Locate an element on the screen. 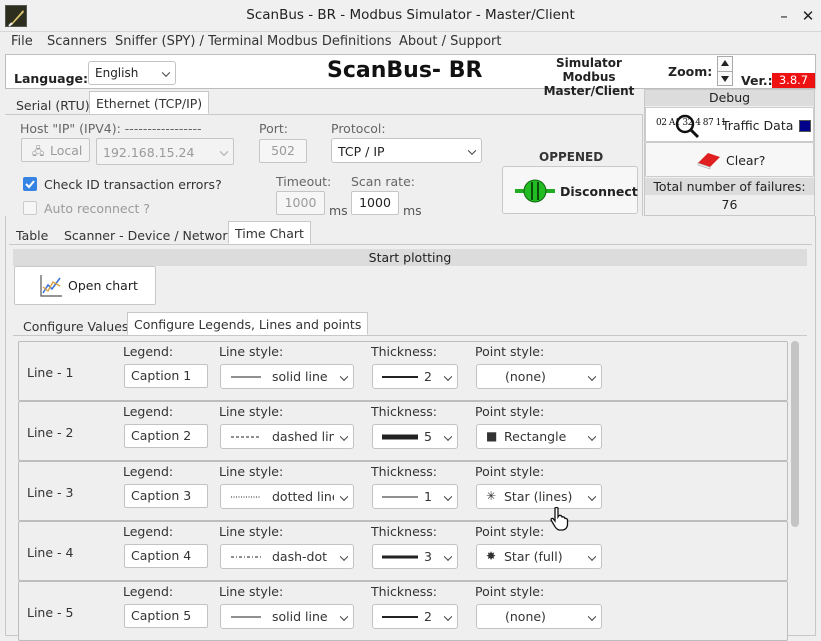 The image size is (821, 641). legend-caption-input: Caption 4 is located at coordinates (166, 556).